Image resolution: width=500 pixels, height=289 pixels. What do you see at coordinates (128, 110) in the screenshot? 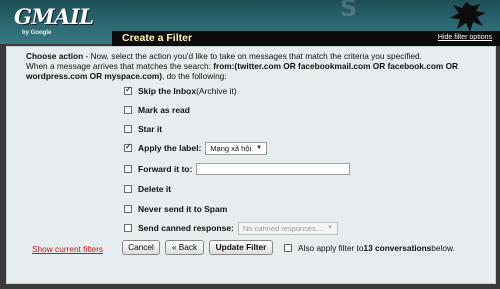
I see `mark-read-checkbox` at bounding box center [128, 110].